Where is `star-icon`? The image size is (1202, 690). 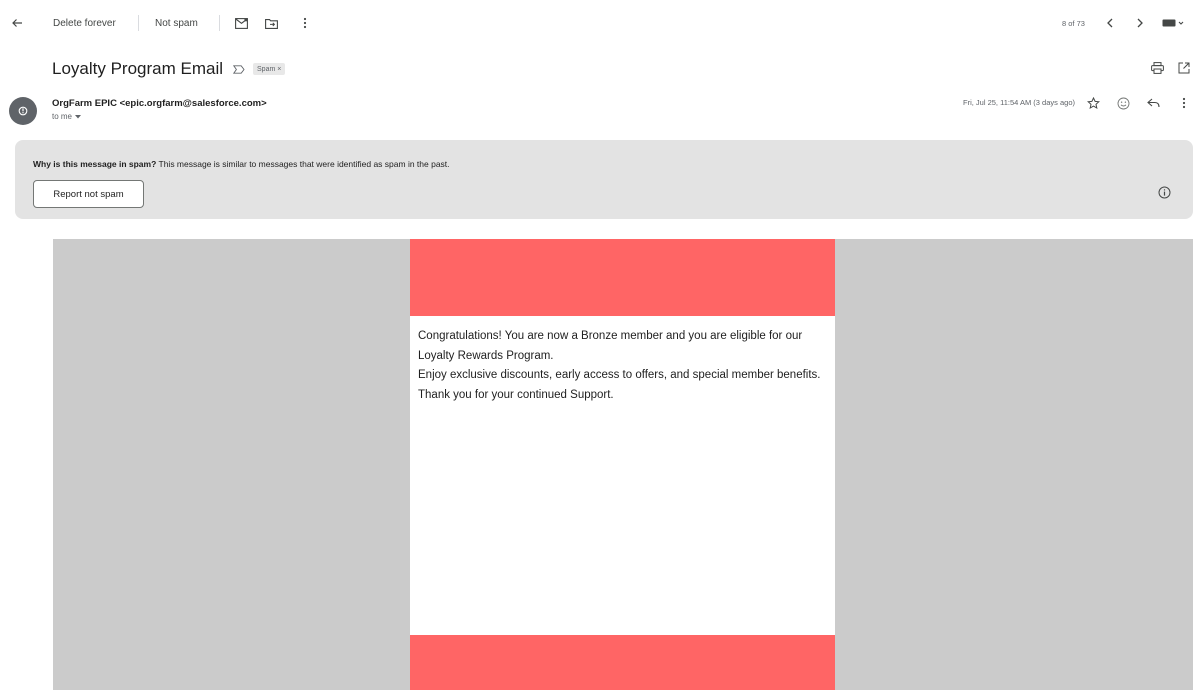 star-icon is located at coordinates (1093, 103).